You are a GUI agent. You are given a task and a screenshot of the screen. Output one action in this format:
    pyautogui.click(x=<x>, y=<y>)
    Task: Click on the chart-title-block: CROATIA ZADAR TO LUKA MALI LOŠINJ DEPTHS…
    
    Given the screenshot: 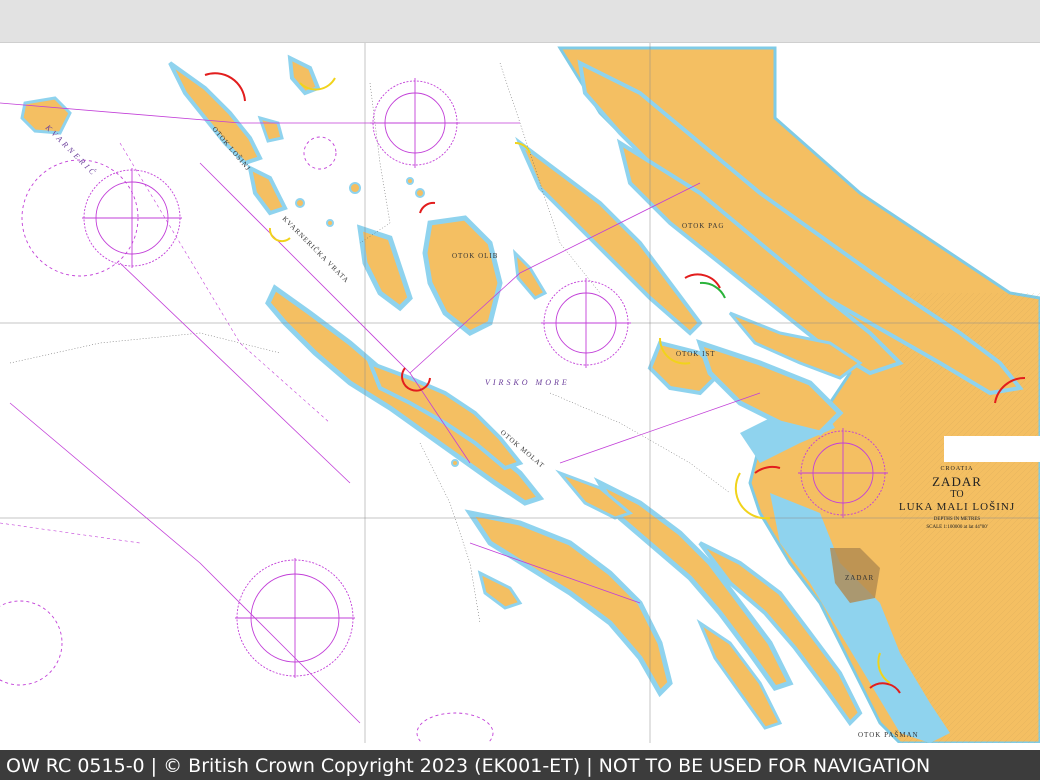 What is the action you would take?
    pyautogui.click(x=957, y=498)
    